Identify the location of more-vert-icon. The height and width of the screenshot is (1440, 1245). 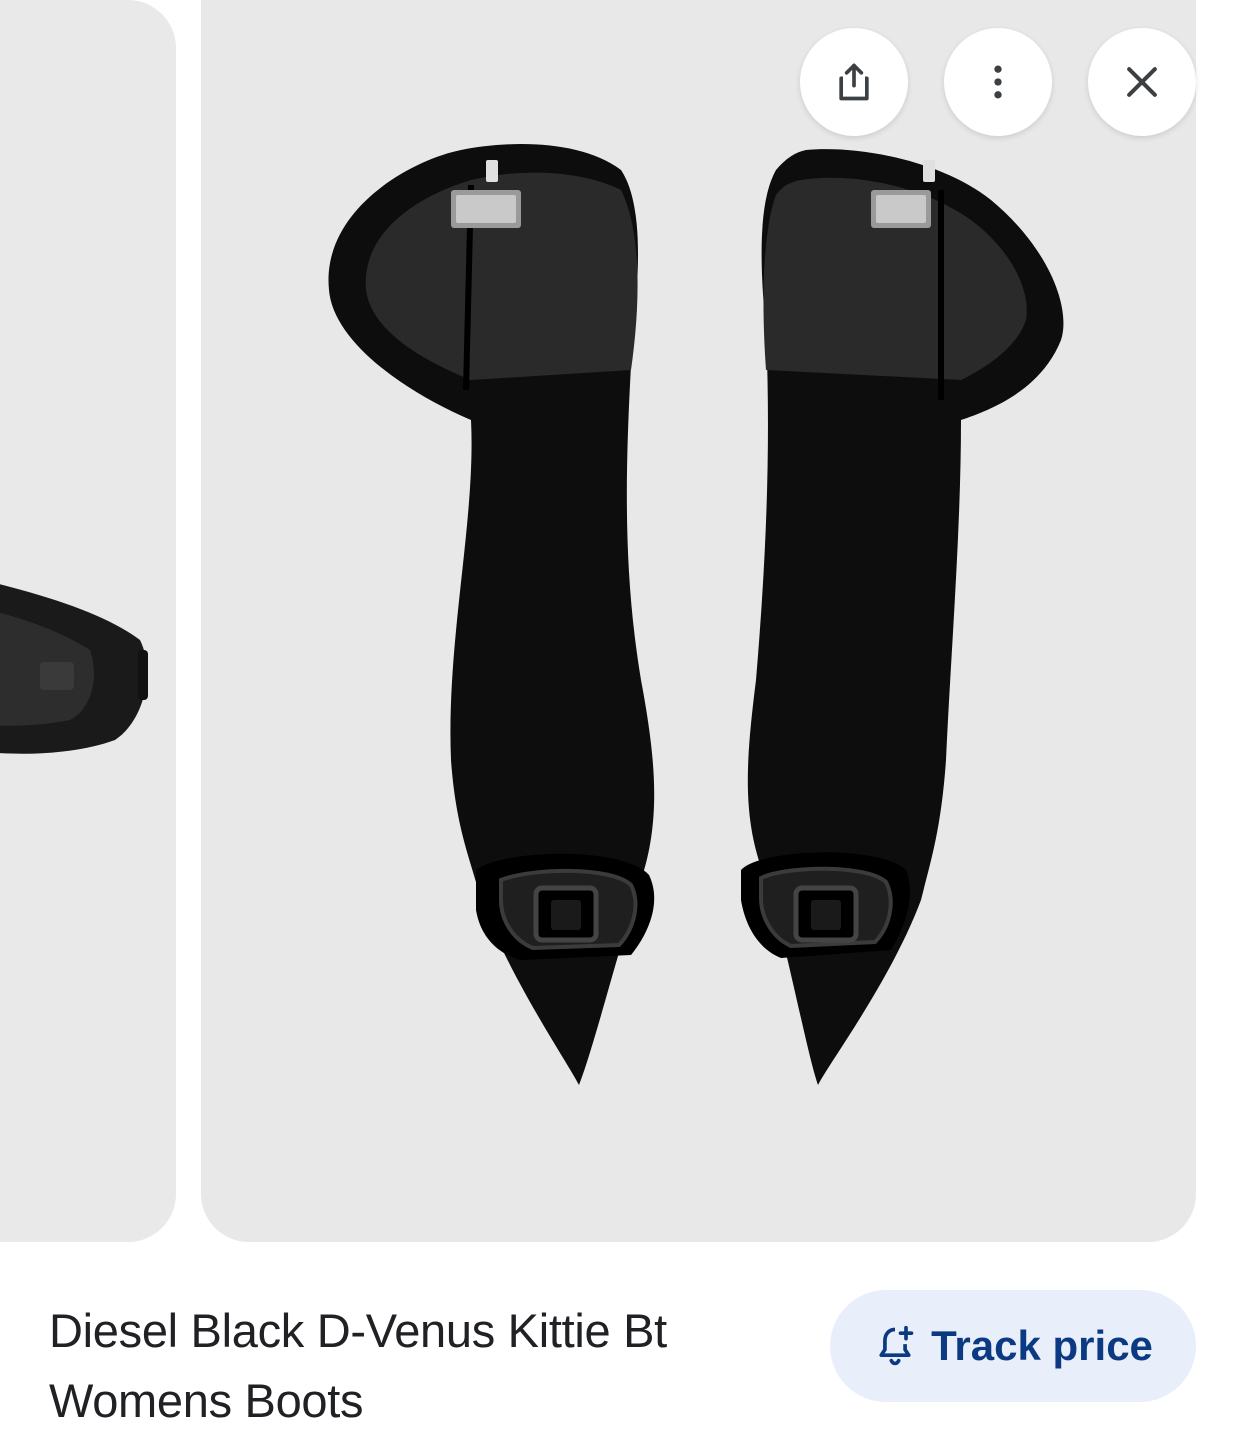
(998, 82).